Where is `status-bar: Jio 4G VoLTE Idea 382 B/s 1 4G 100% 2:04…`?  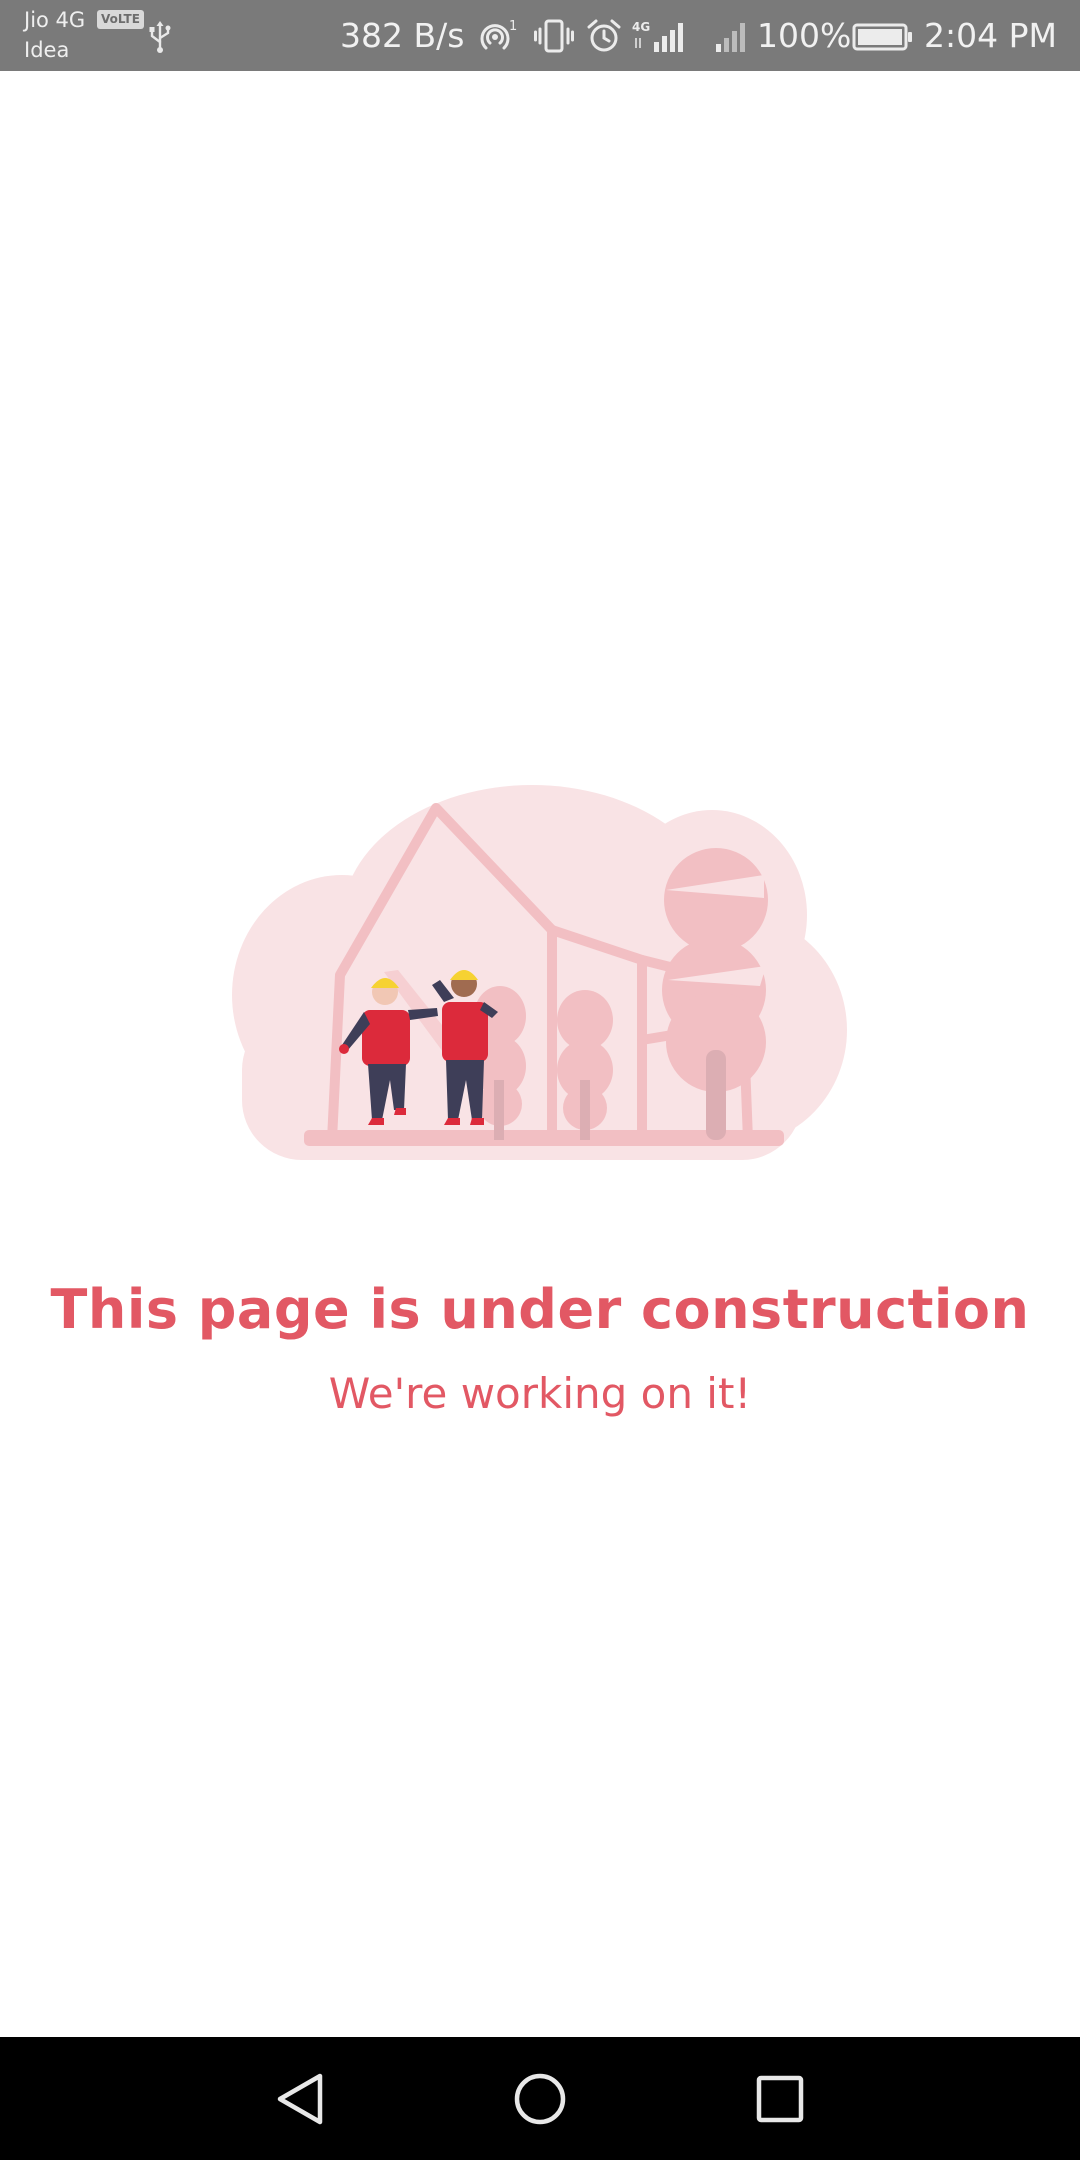
status-bar: Jio 4G VoLTE Idea 382 B/s 1 4G 100% 2:04… is located at coordinates (540, 35).